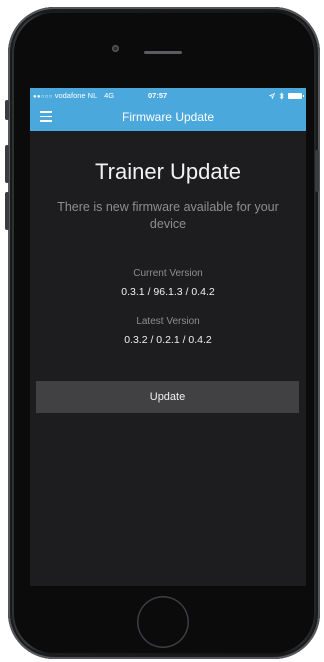 The image size is (324, 662). Describe the element at coordinates (317, 171) in the screenshot. I see `power-button` at that location.